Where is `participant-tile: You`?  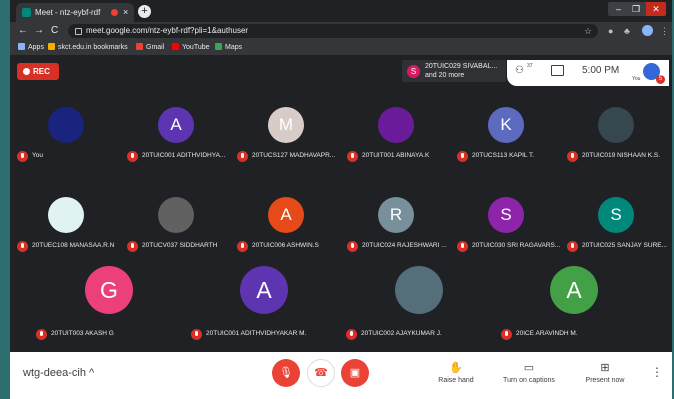 participant-tile: You is located at coordinates (67, 148).